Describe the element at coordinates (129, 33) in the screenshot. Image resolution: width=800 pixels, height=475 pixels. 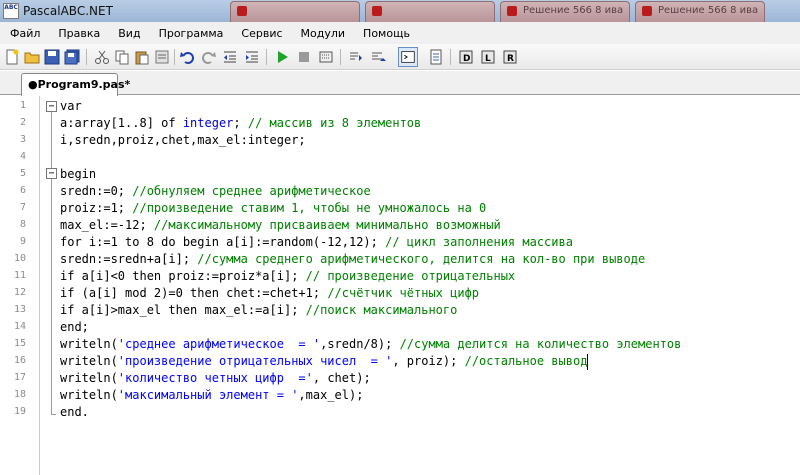
I see `menu-view: Вид` at that location.